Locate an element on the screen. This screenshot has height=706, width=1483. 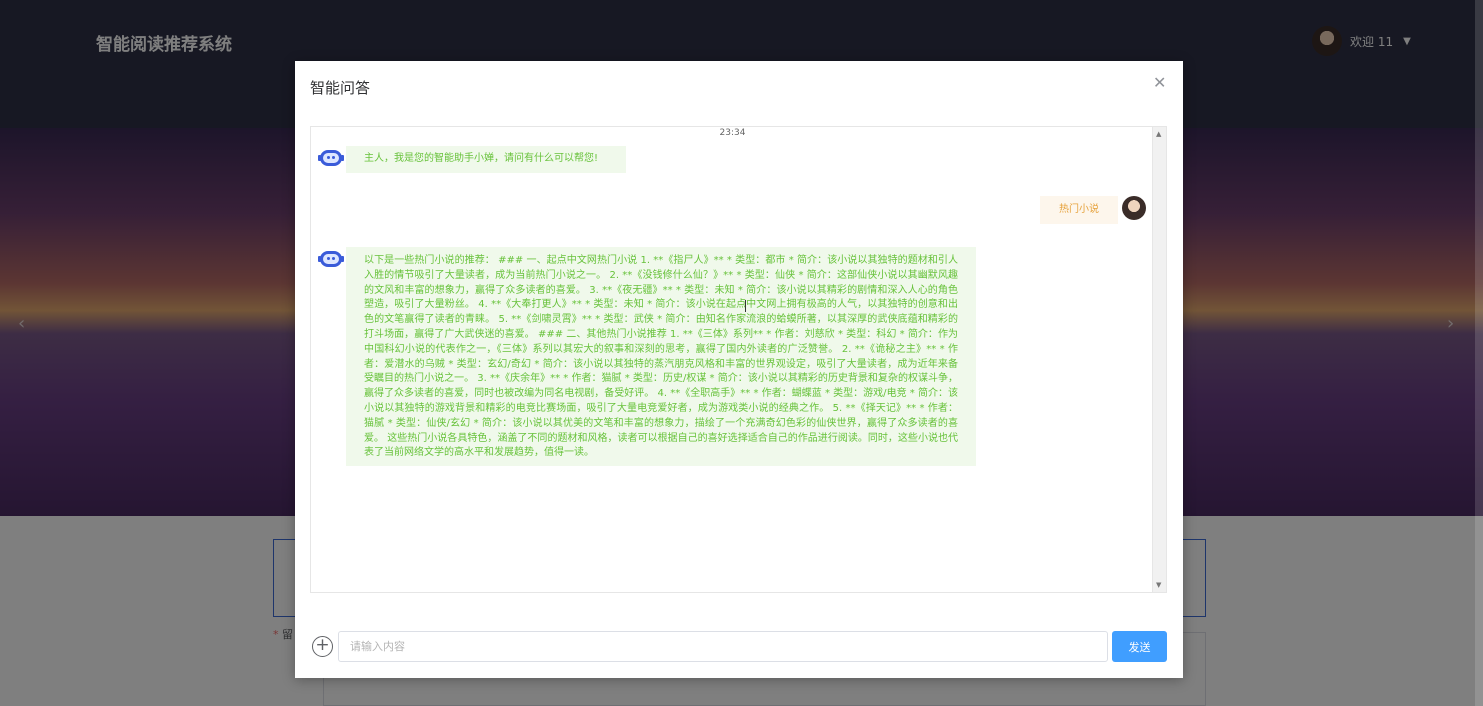
dialog-title: 智能问答 is located at coordinates (340, 88).